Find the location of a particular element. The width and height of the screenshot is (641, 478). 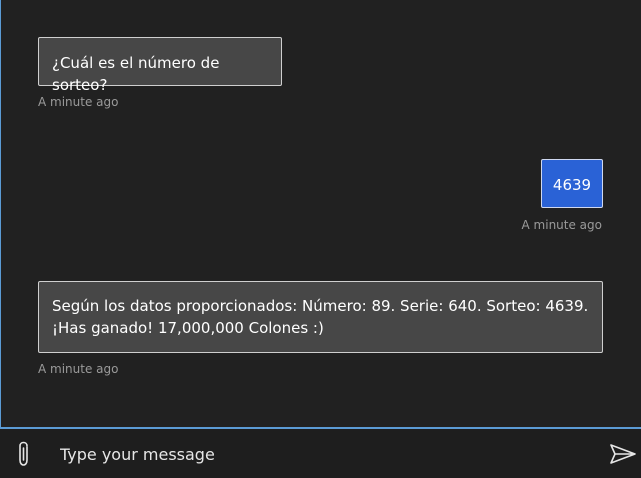

message-input is located at coordinates (325, 454).